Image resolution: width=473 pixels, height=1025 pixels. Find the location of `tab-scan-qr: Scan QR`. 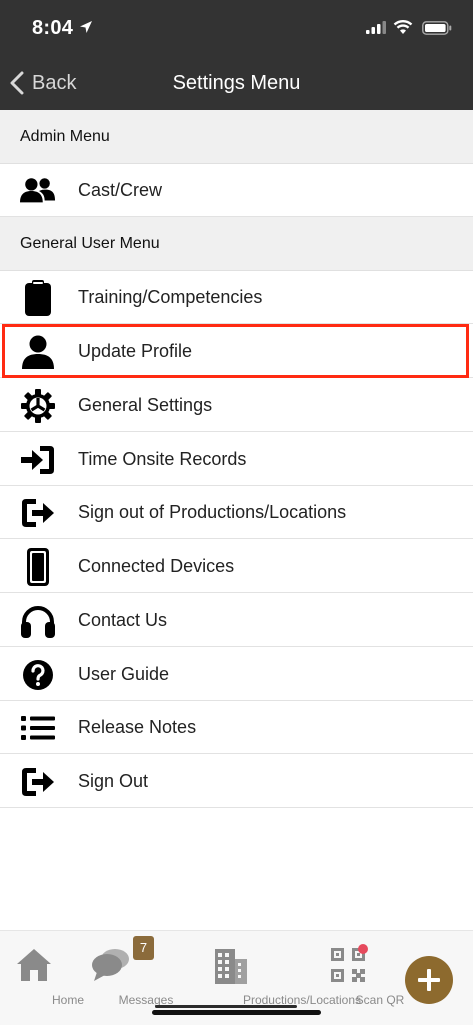

tab-scan-qr: Scan QR is located at coordinates (360, 978).